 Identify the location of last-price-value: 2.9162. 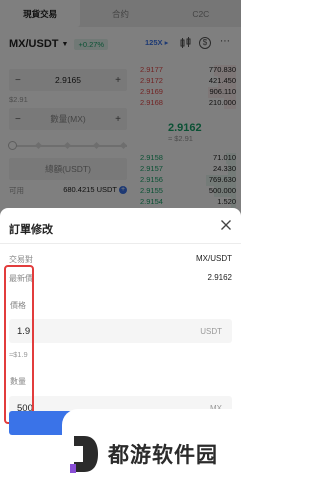
(219, 277).